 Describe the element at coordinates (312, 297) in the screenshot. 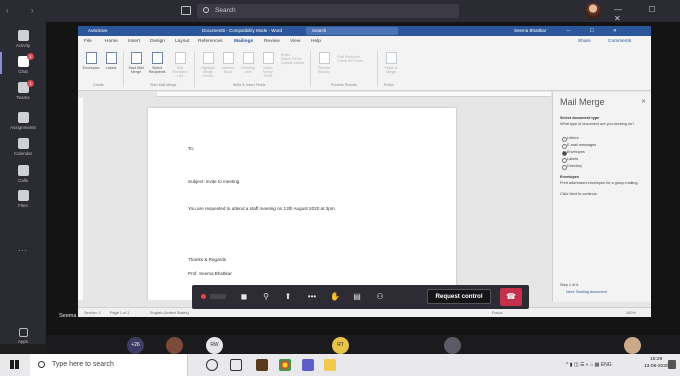

I see `more-actions-icon: •••` at that location.